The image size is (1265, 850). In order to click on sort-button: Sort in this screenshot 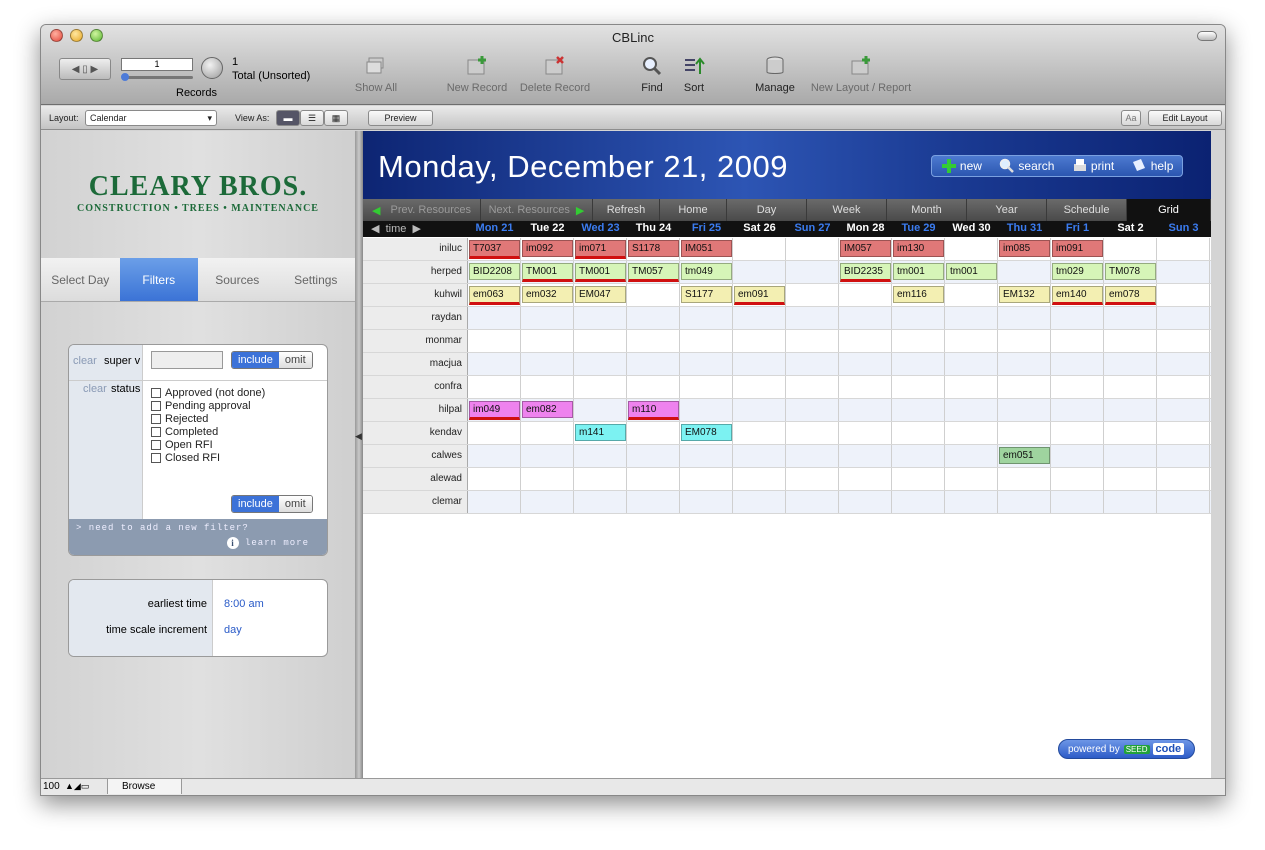, I will do `click(694, 74)`.